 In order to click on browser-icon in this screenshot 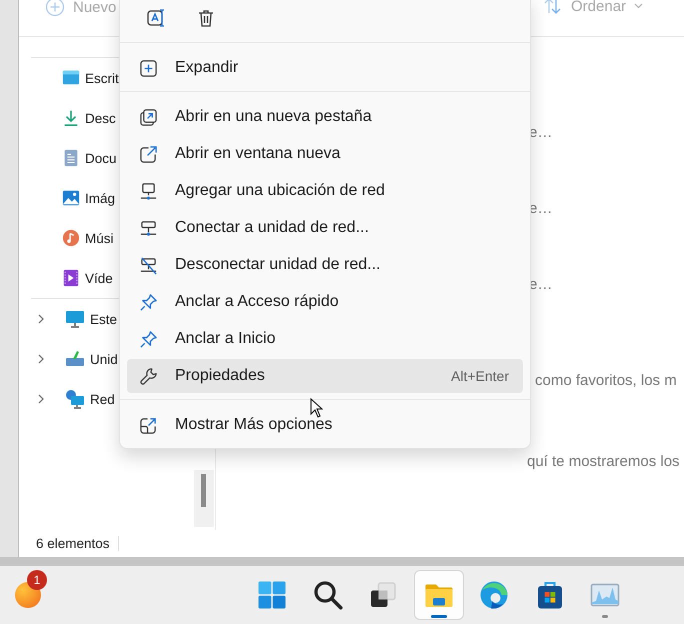, I will do `click(494, 595)`.